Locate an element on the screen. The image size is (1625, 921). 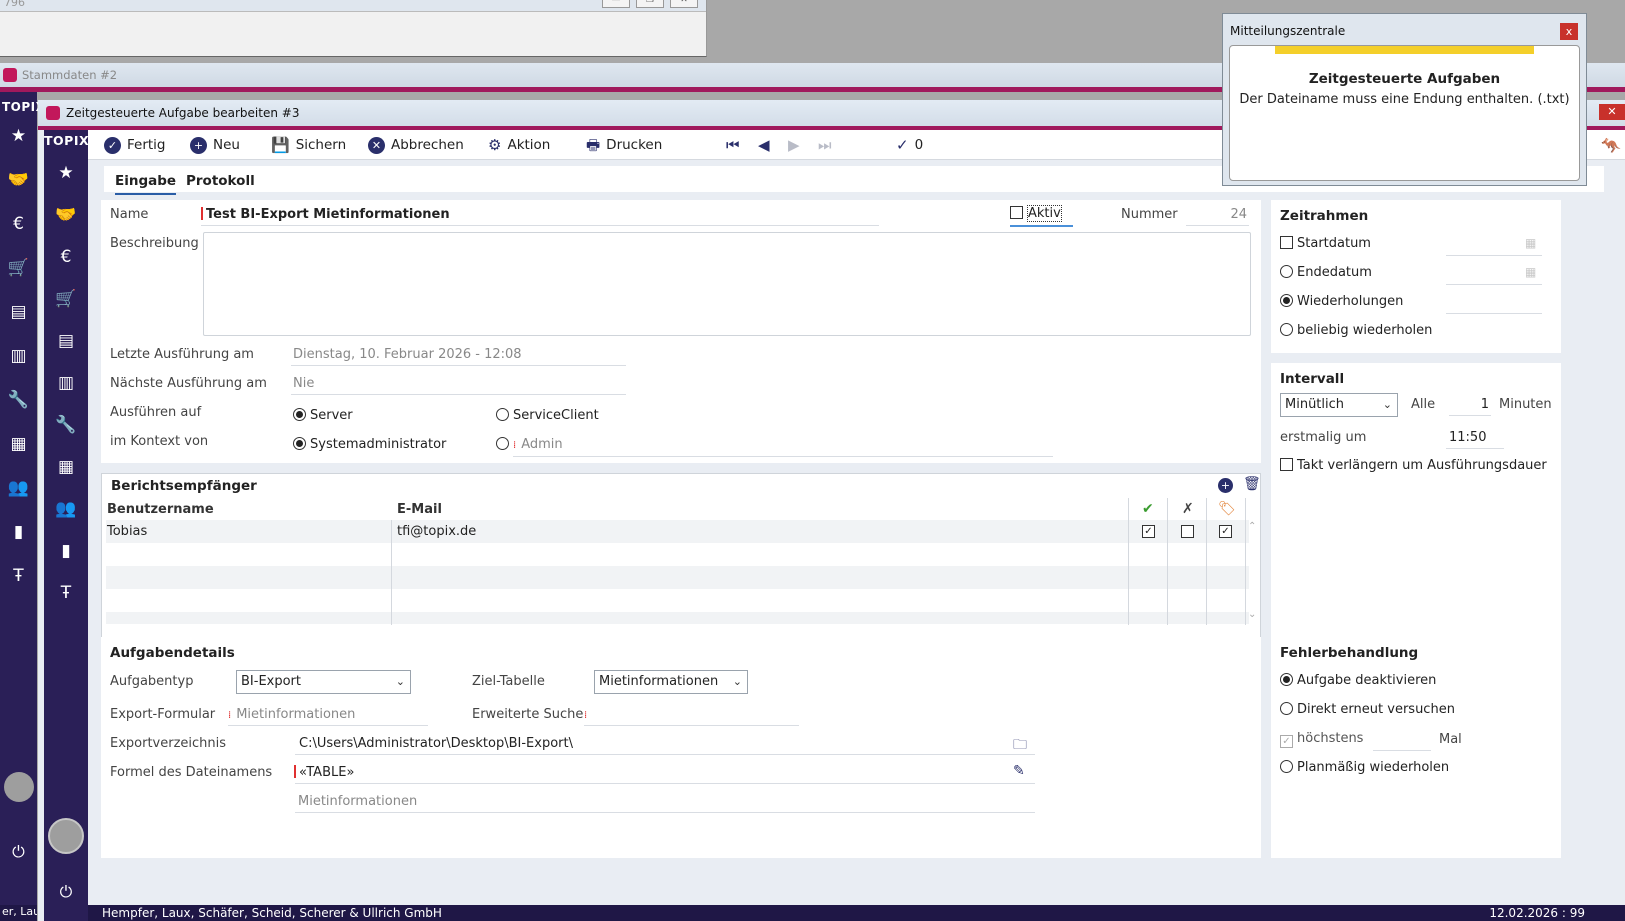
drucken-button: 🖶 Drucken is located at coordinates (624, 145).